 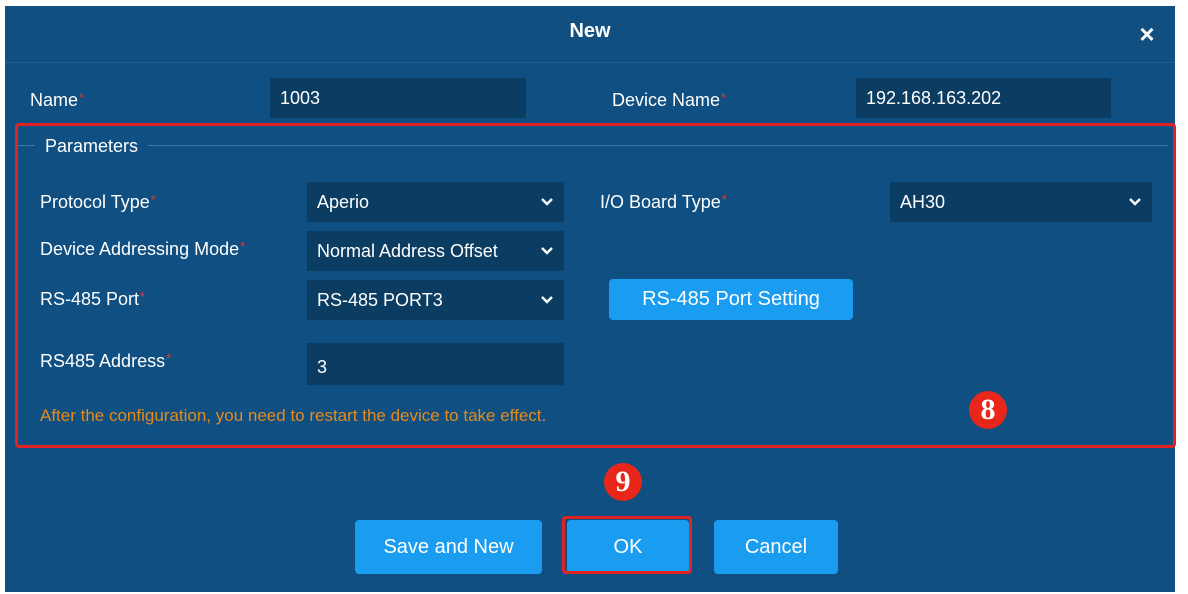 I want to click on cancel-button: Cancel, so click(x=776, y=547).